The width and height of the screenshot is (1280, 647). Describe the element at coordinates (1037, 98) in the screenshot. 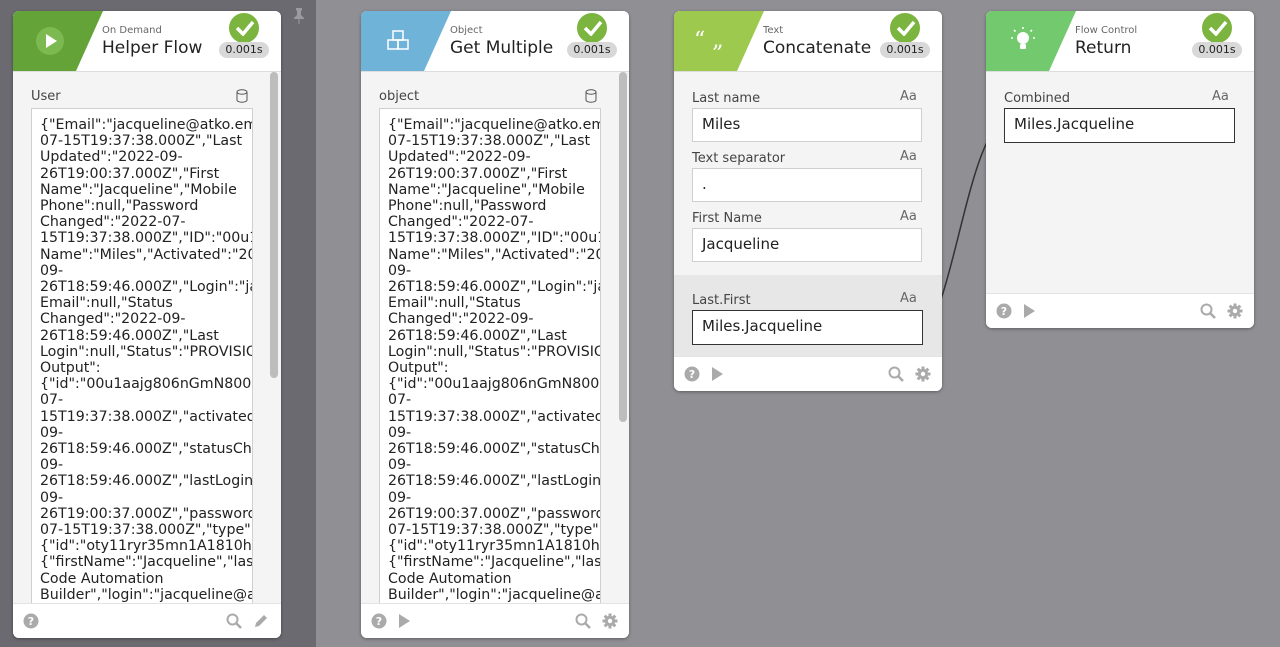

I see `field-label: Combined` at that location.